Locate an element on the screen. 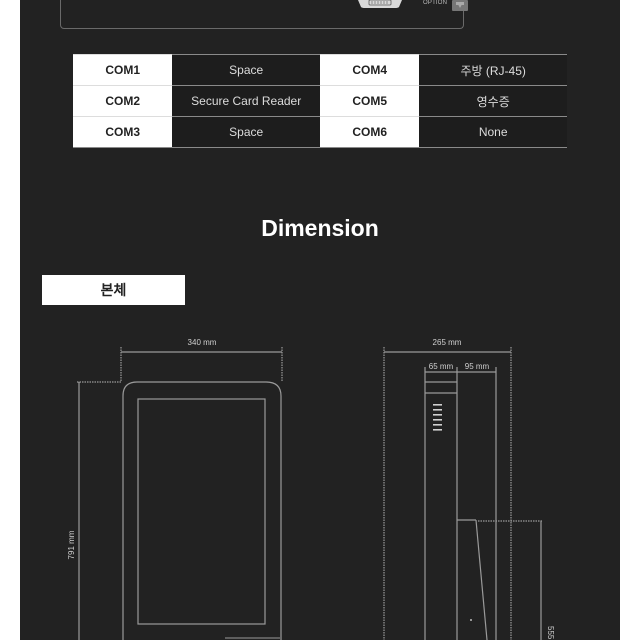 This screenshot has height=640, width=640. side-depth-label: 265 mm is located at coordinates (447, 342).